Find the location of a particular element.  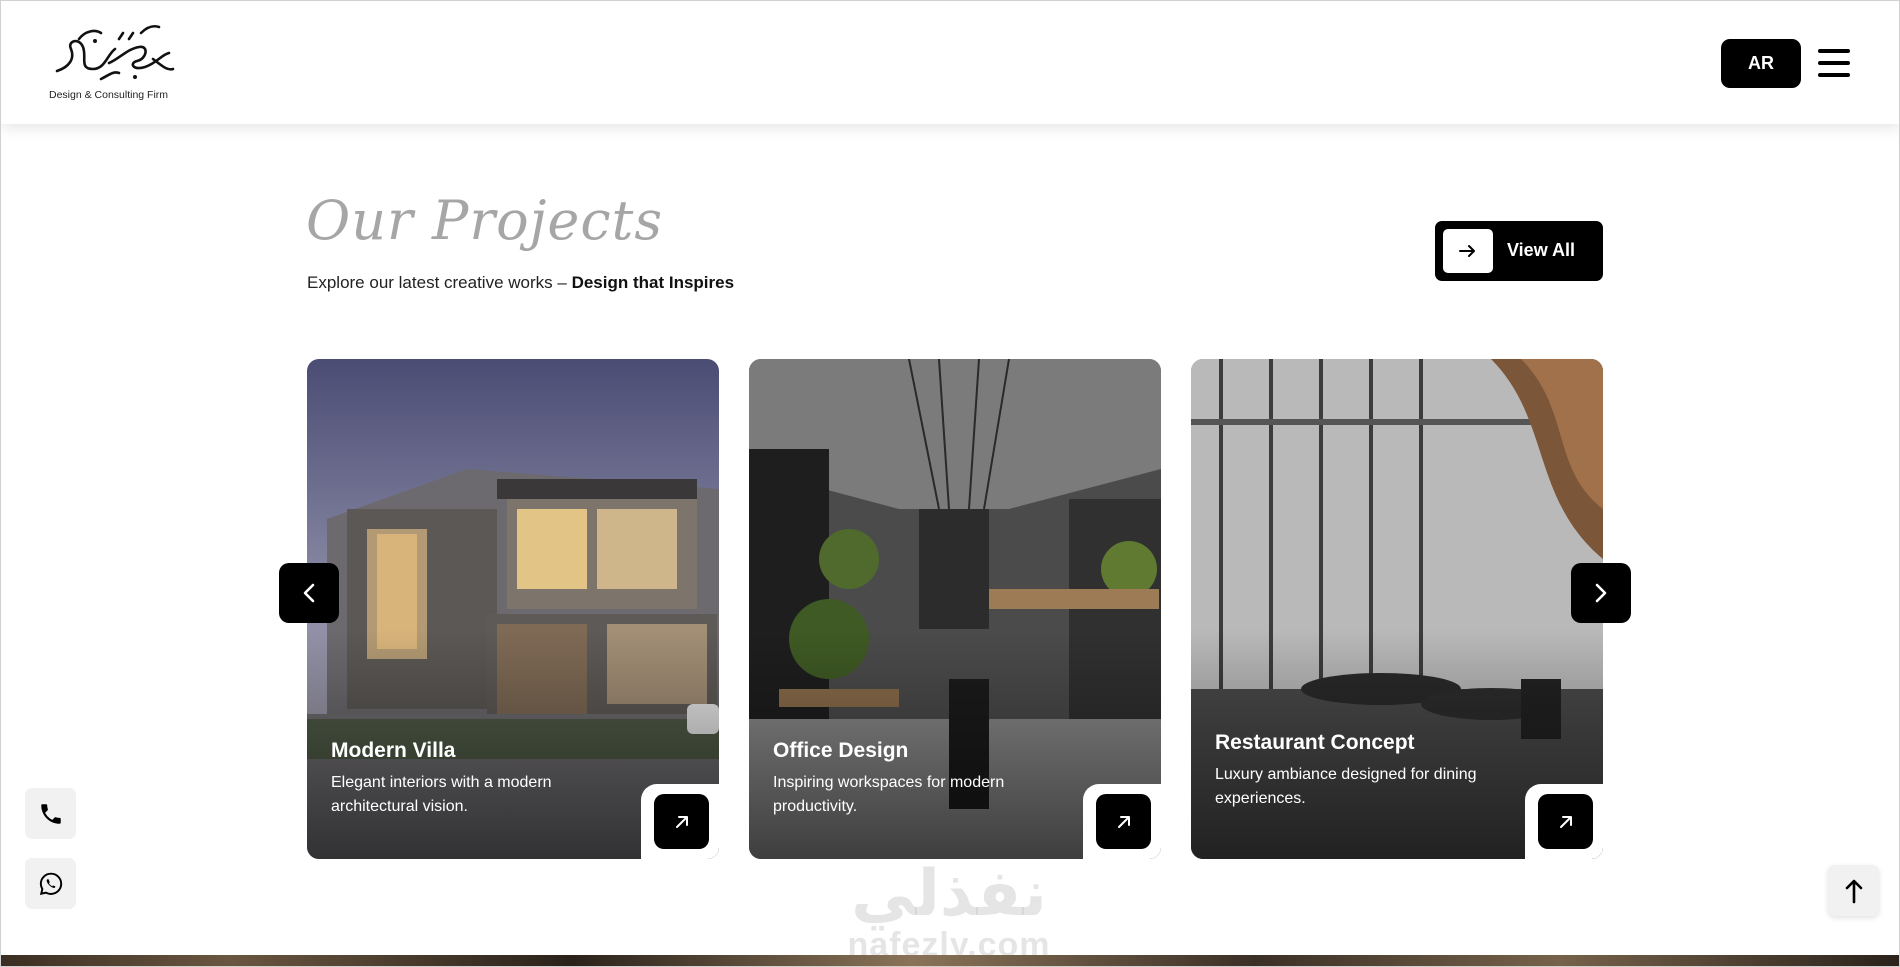

watermark: نفذلي nafezly.com is located at coordinates (949, 912).